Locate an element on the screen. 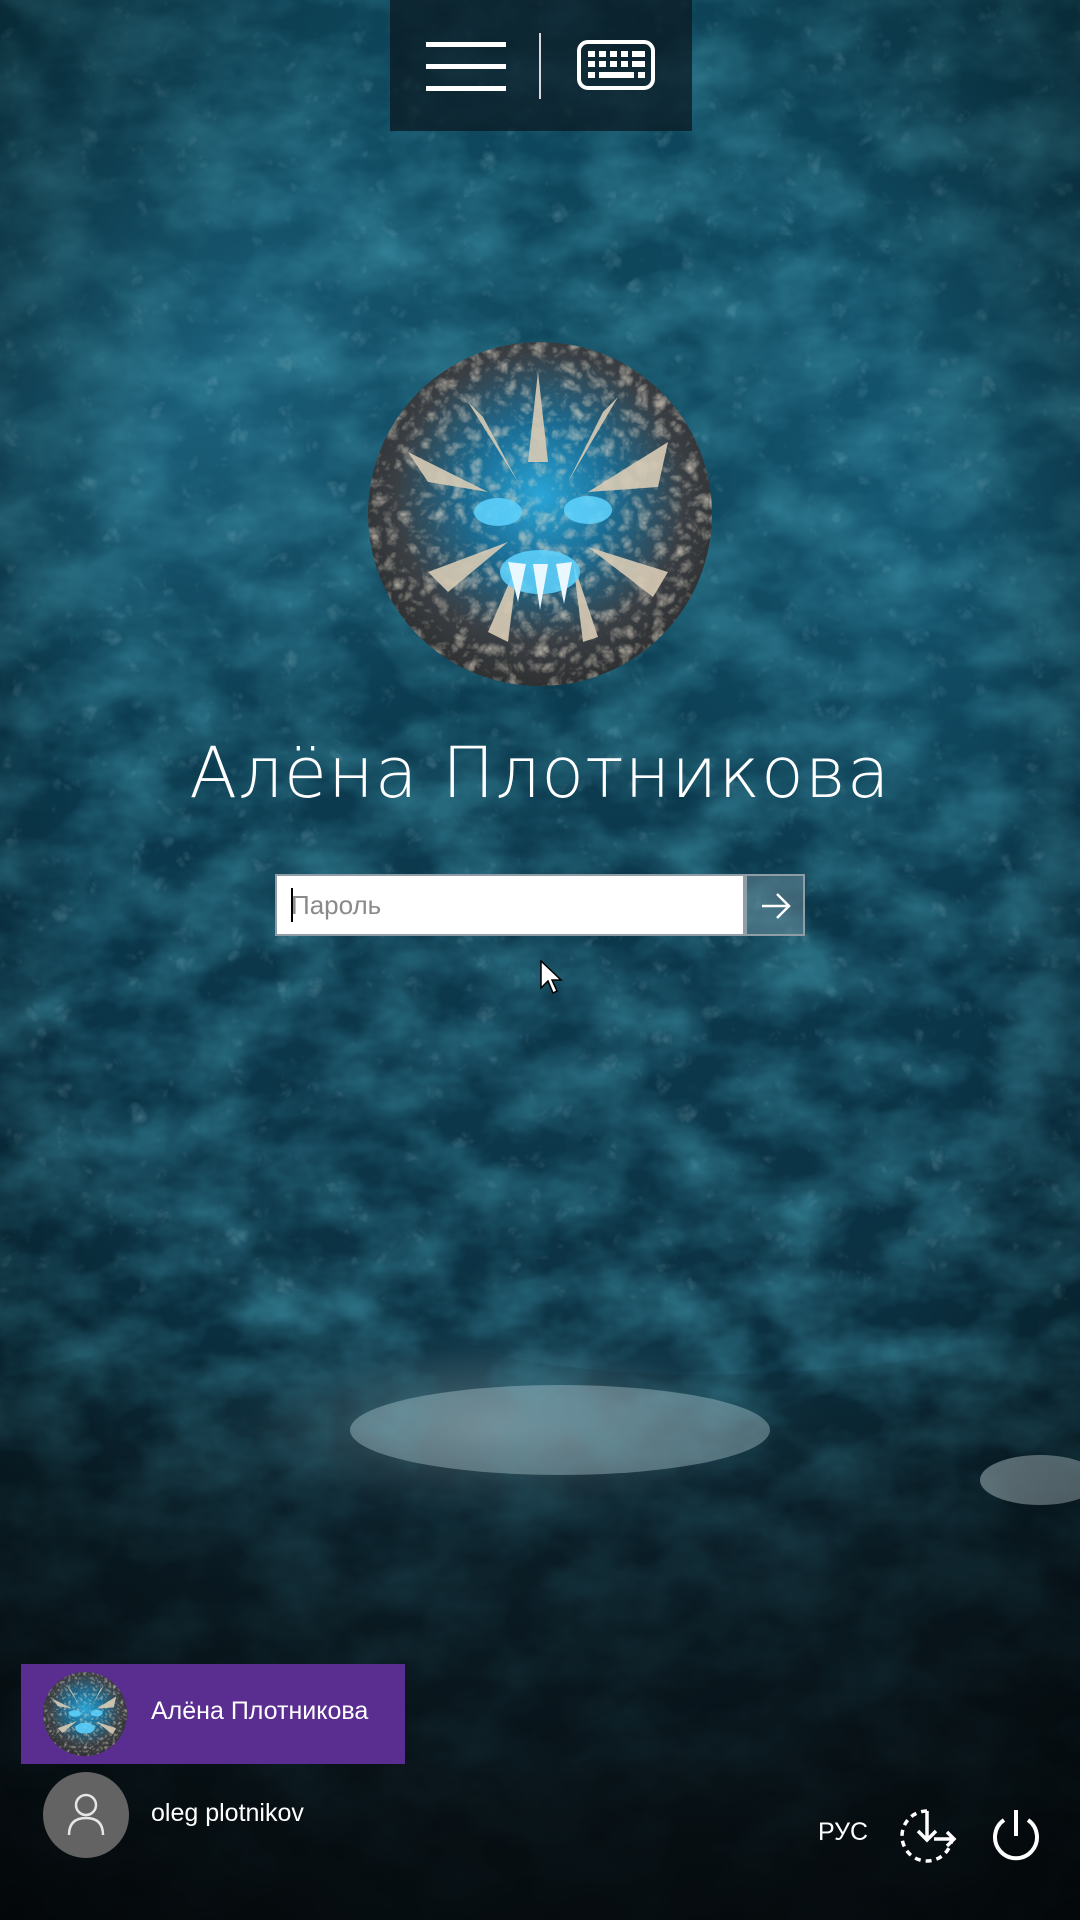 The height and width of the screenshot is (1920, 1080). keyboard-icon is located at coordinates (616, 65).